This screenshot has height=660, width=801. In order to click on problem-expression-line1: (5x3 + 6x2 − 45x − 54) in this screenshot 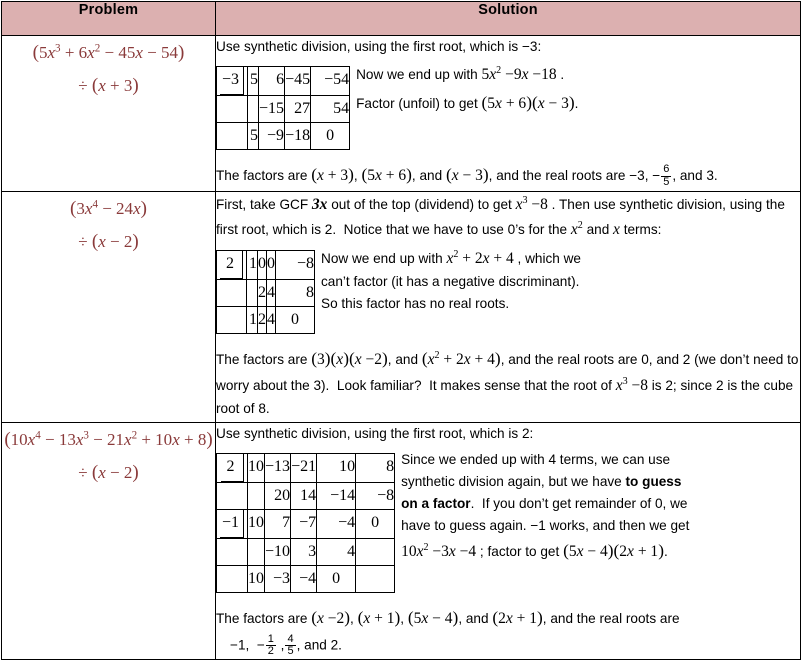, I will do `click(108, 52)`.